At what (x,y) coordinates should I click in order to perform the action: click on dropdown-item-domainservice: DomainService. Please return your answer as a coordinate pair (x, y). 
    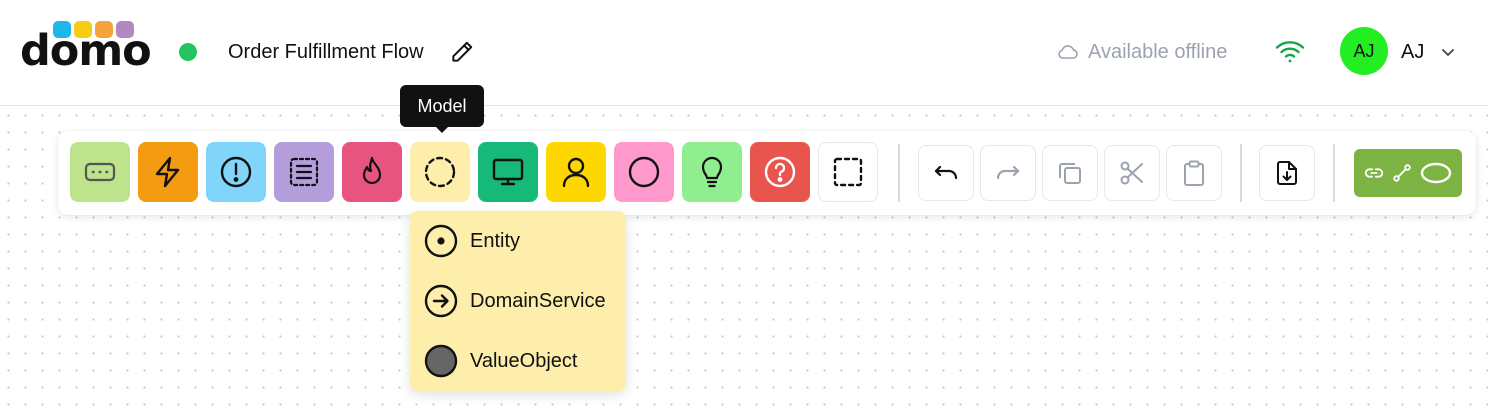
    Looking at the image, I should click on (515, 301).